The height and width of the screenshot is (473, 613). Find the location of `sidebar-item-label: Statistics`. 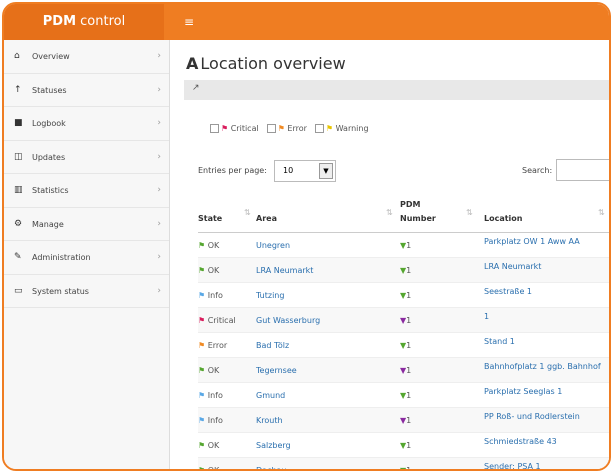

sidebar-item-label: Statistics is located at coordinates (50, 190).